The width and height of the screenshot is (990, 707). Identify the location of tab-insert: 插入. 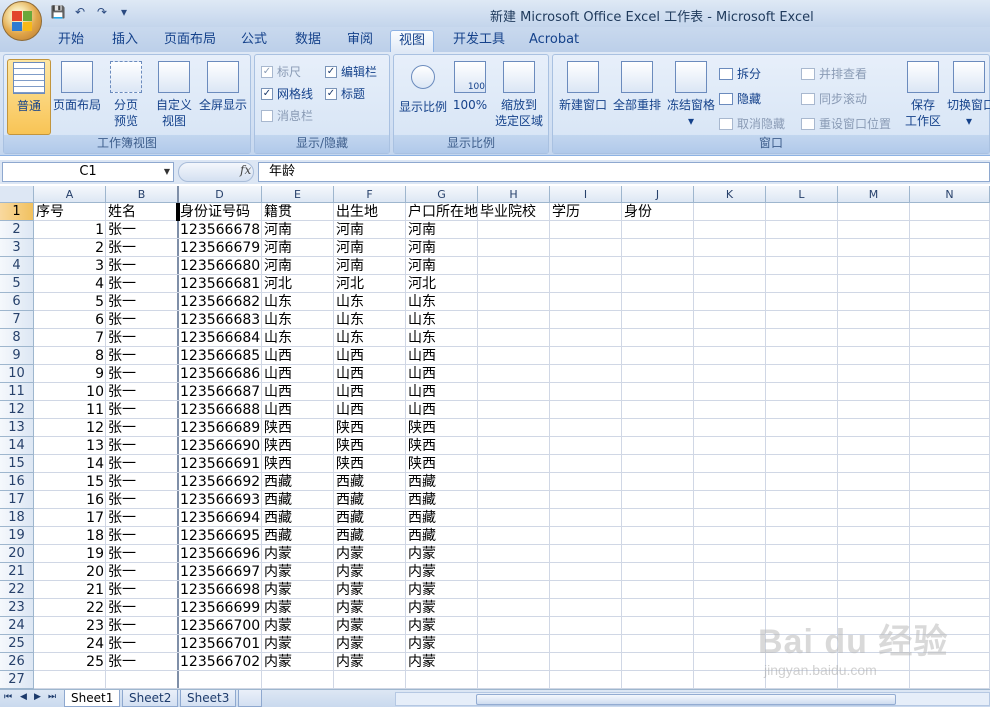
(125, 41).